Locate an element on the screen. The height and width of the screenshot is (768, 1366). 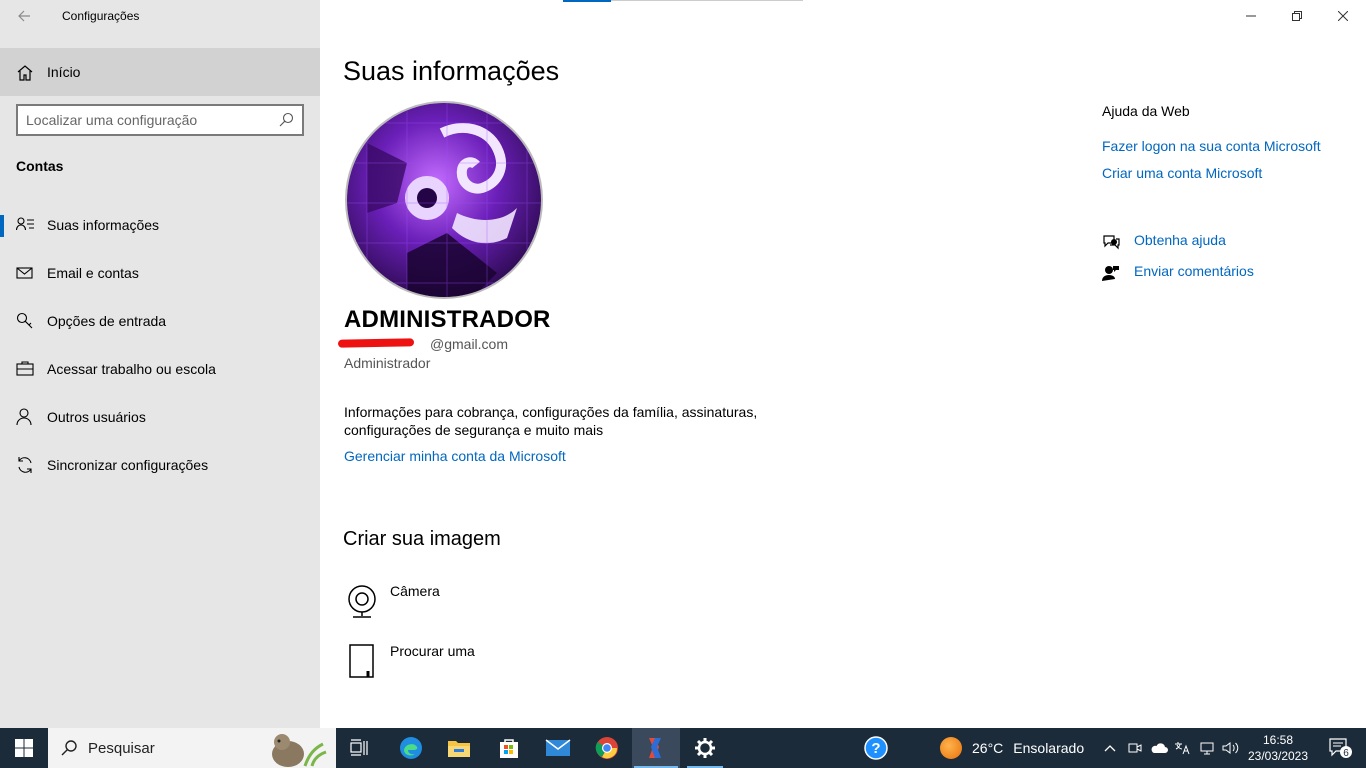
meet-now-button is located at coordinates (1135, 748).